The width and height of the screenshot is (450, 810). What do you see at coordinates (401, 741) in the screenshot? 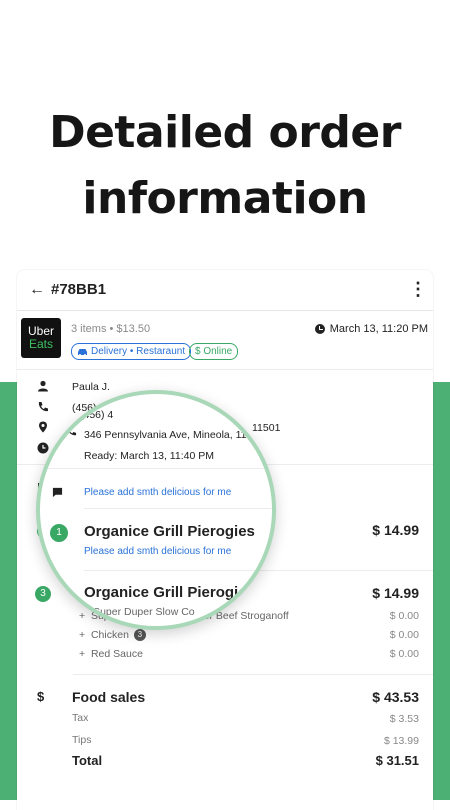
I see `tips-value: $ 13.99` at bounding box center [401, 741].